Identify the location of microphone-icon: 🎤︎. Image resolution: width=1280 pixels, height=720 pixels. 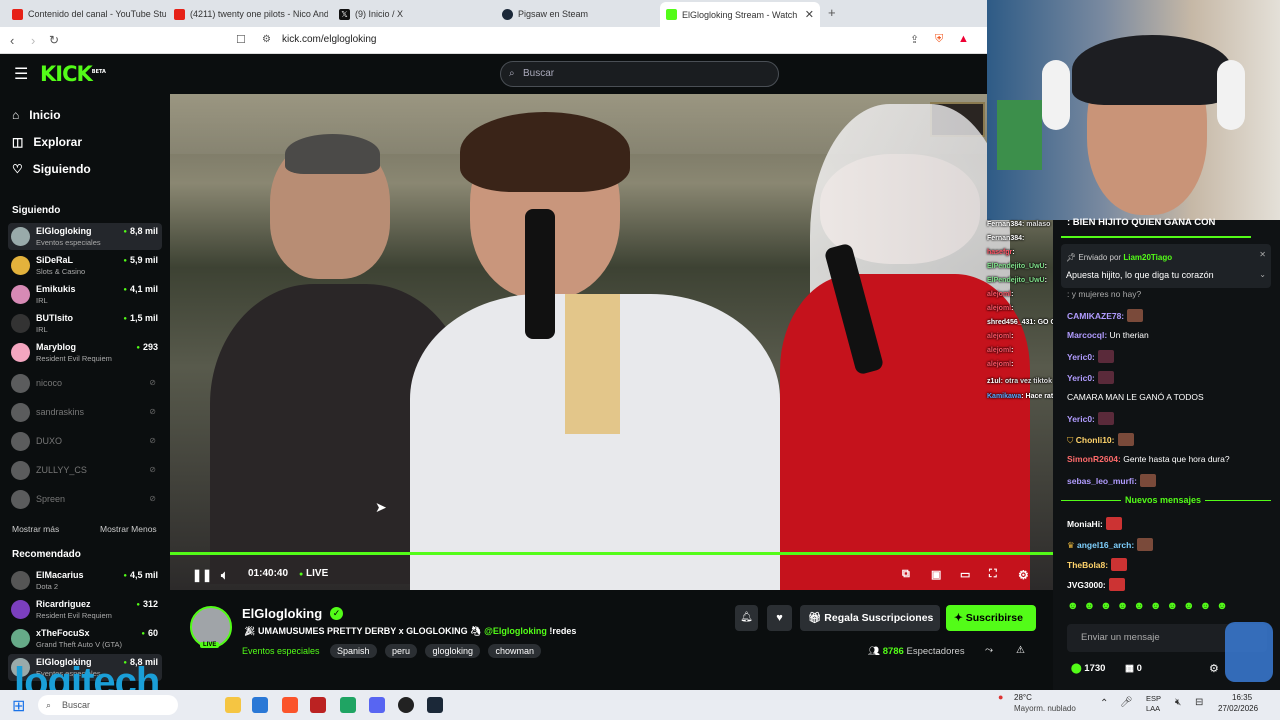
(1126, 702).